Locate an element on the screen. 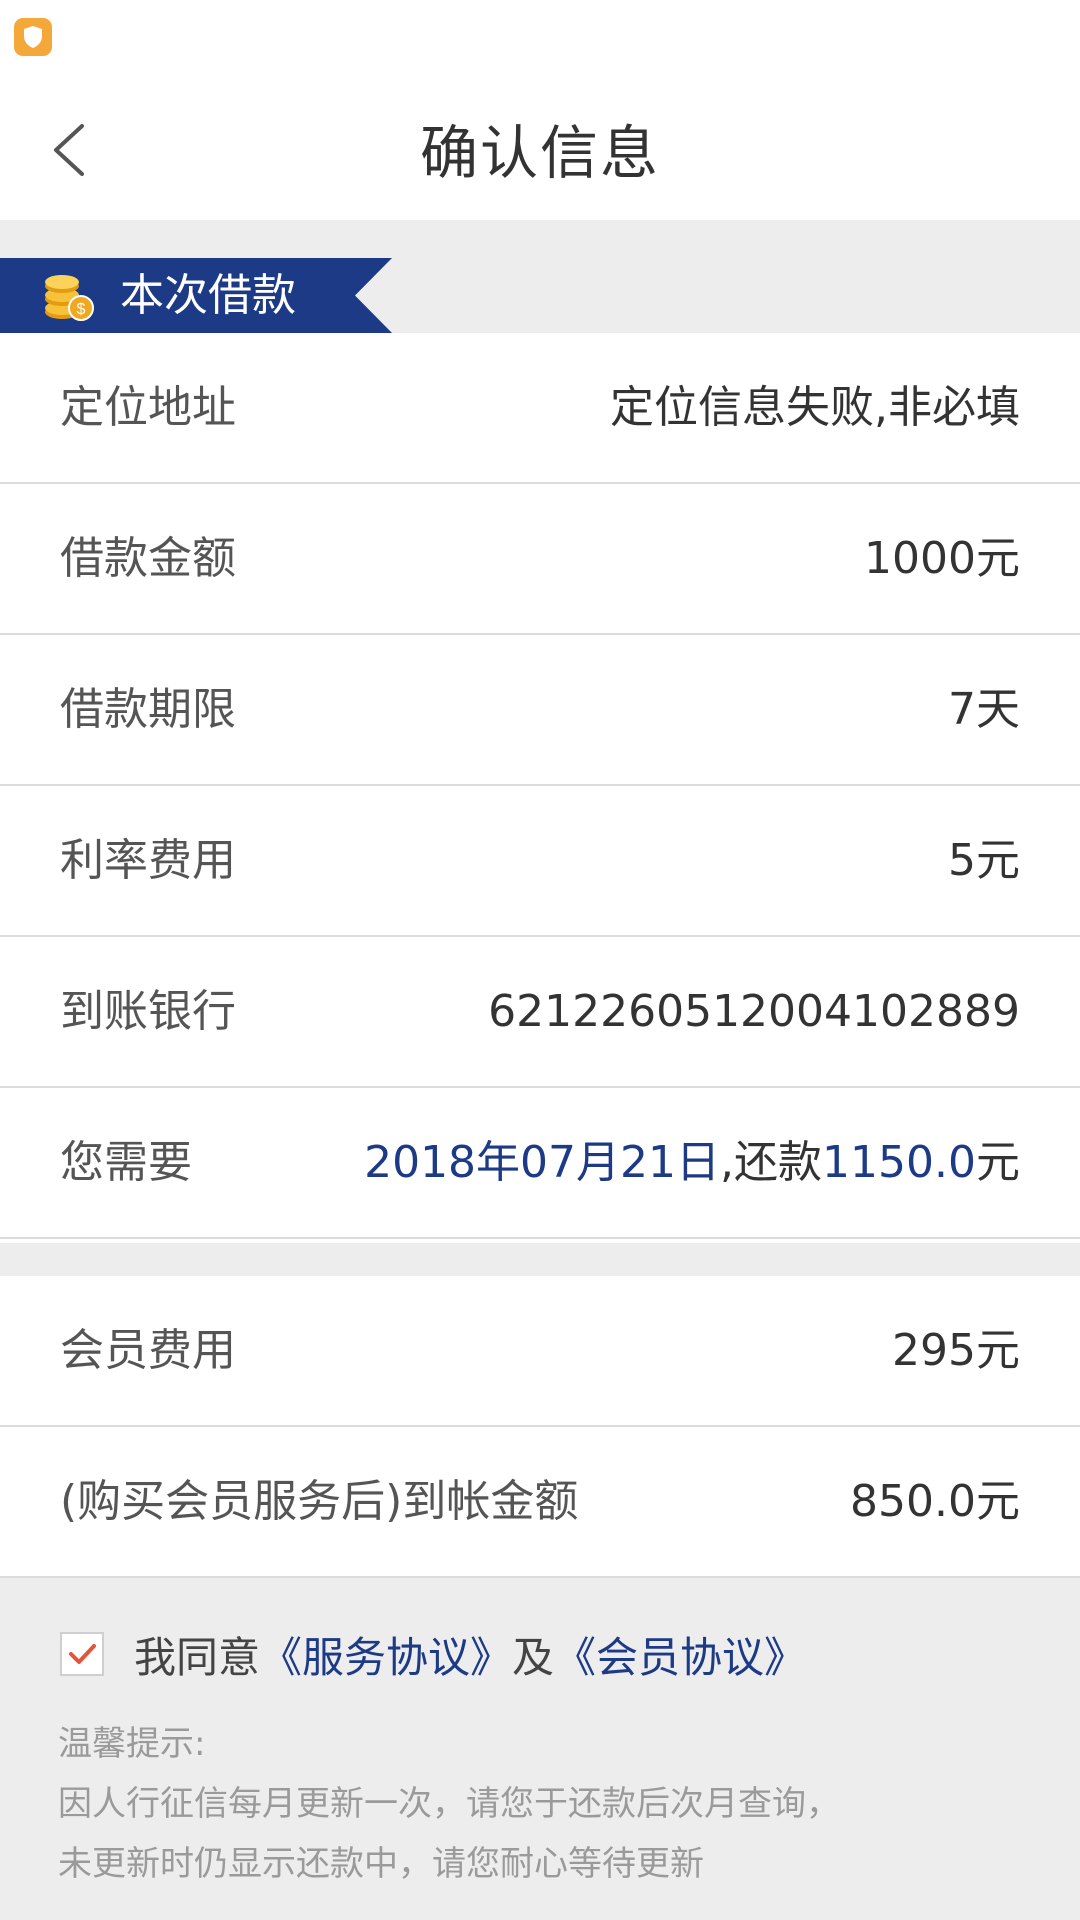 The height and width of the screenshot is (1920, 1080). status-bar is located at coordinates (540, 37).